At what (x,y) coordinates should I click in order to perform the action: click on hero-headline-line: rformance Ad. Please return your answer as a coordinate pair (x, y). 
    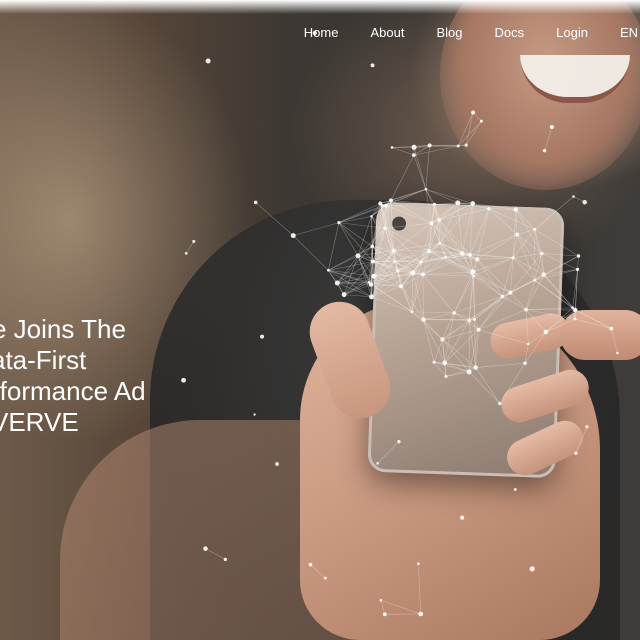
    Looking at the image, I should click on (73, 391).